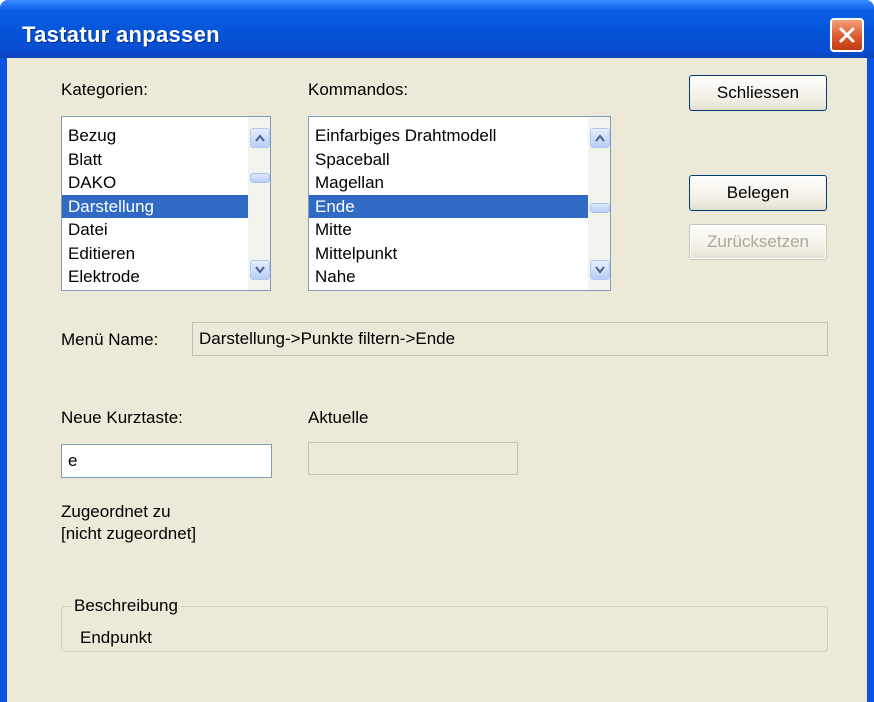  I want to click on list-item: DAKO, so click(155, 183).